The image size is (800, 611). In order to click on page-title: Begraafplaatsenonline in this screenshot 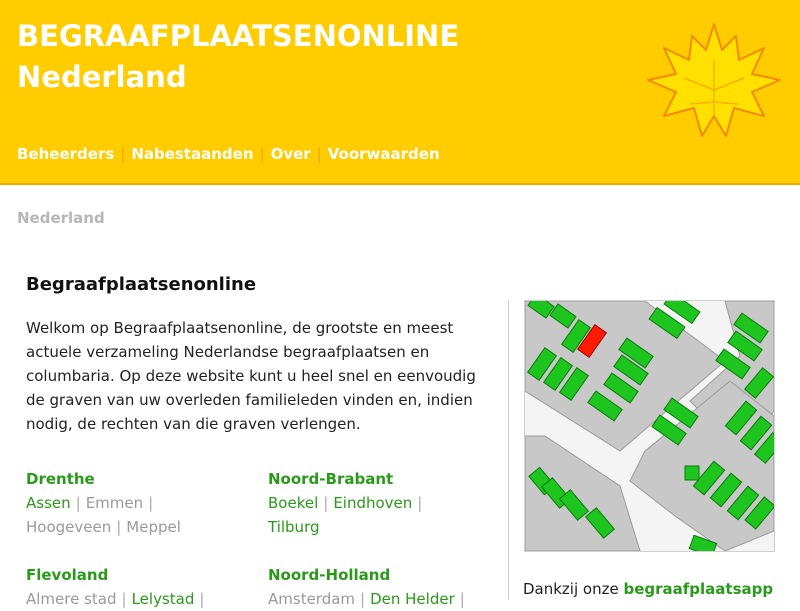, I will do `click(141, 284)`.